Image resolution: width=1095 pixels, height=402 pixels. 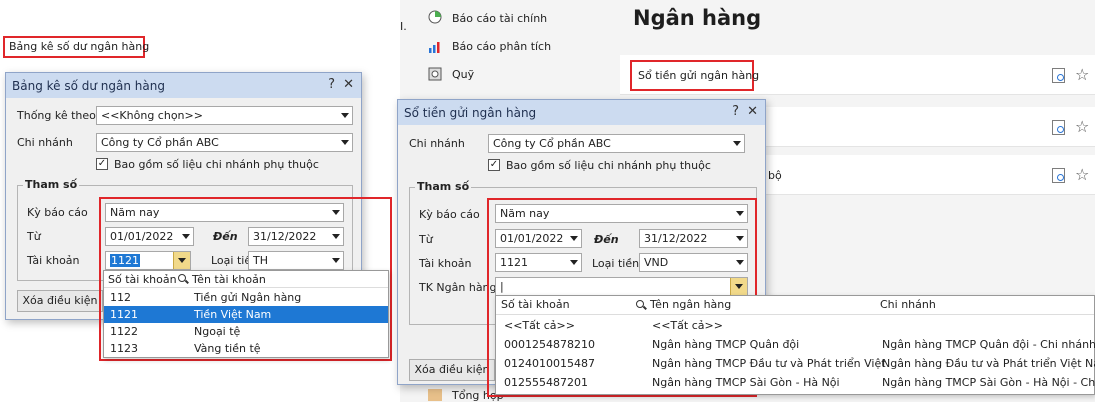 What do you see at coordinates (697, 18) in the screenshot?
I see `page-title: Ngân hàng` at bounding box center [697, 18].